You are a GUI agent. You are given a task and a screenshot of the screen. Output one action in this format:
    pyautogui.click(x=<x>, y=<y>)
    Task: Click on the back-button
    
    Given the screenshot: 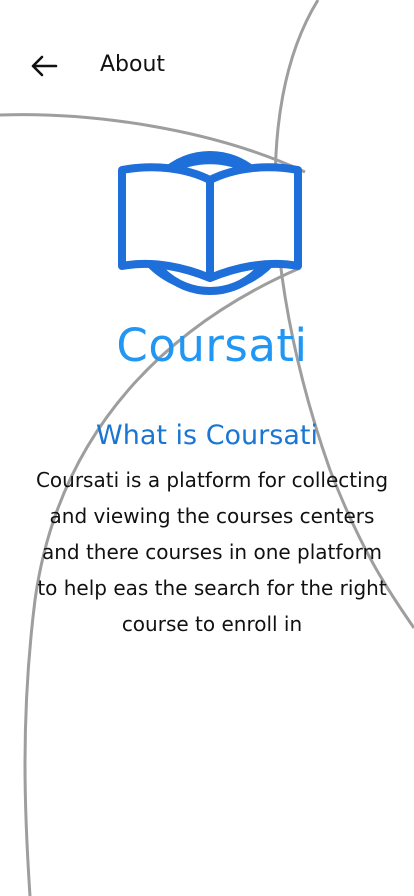 What is the action you would take?
    pyautogui.click(x=44, y=66)
    